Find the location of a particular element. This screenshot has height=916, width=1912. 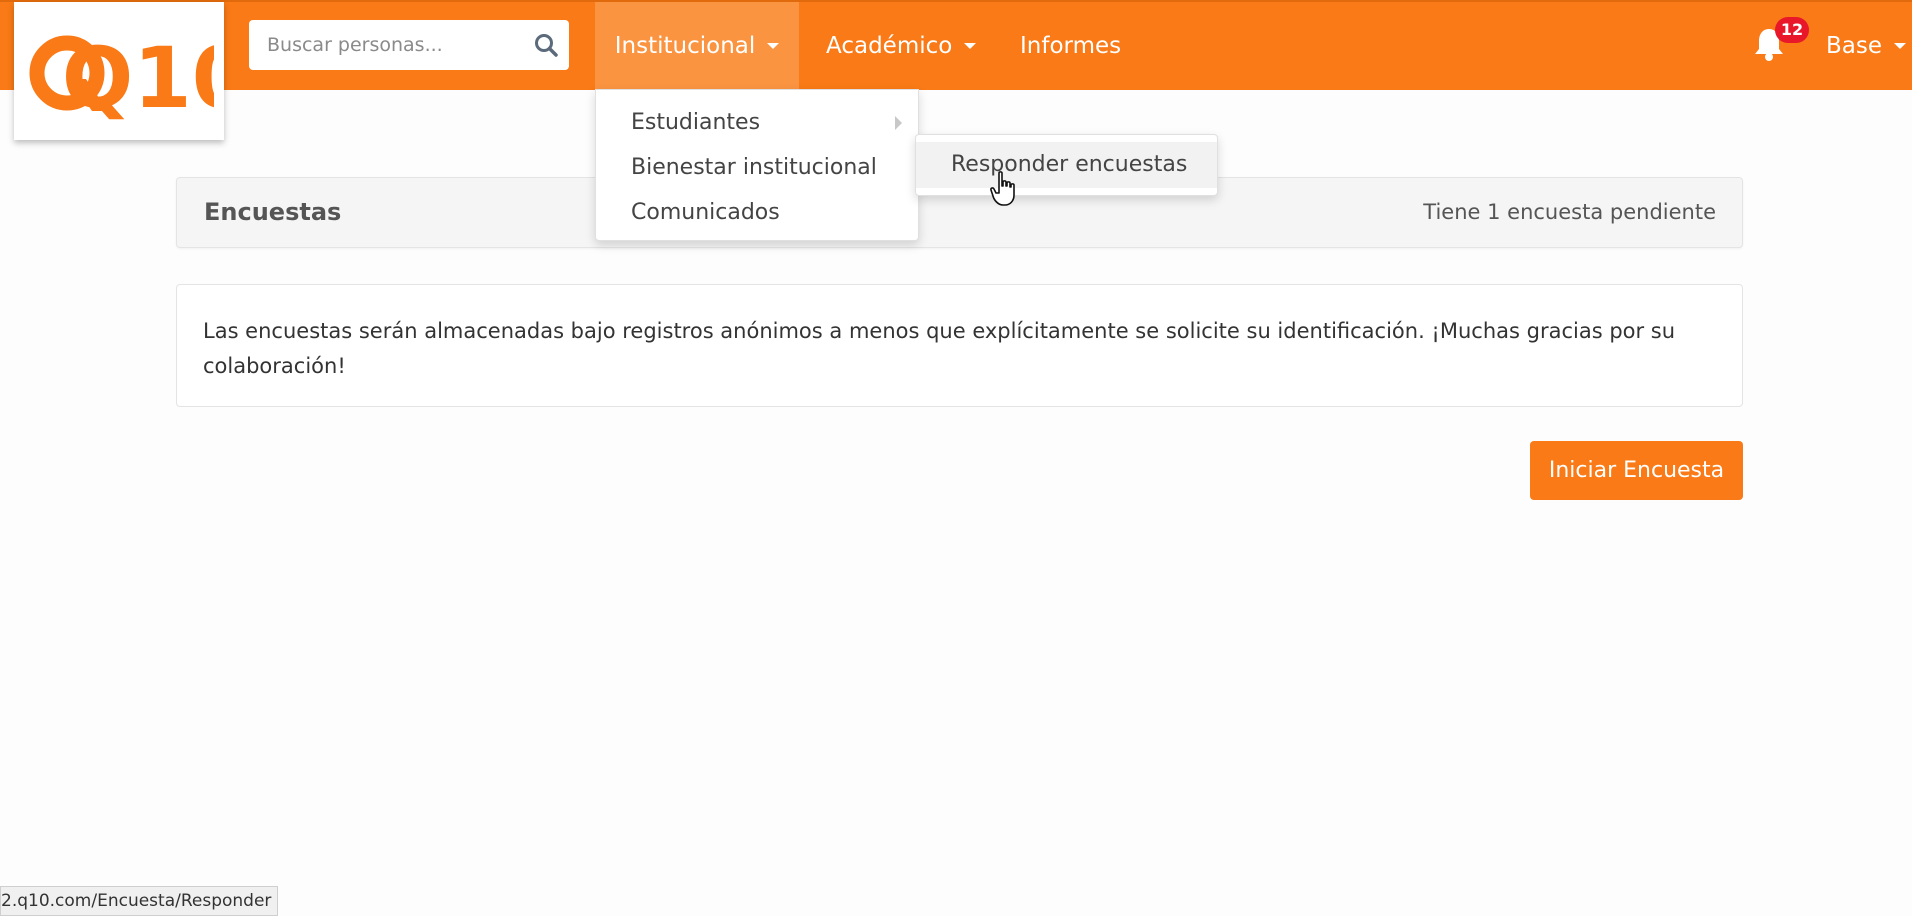

user-menu: Base is located at coordinates (1866, 46).